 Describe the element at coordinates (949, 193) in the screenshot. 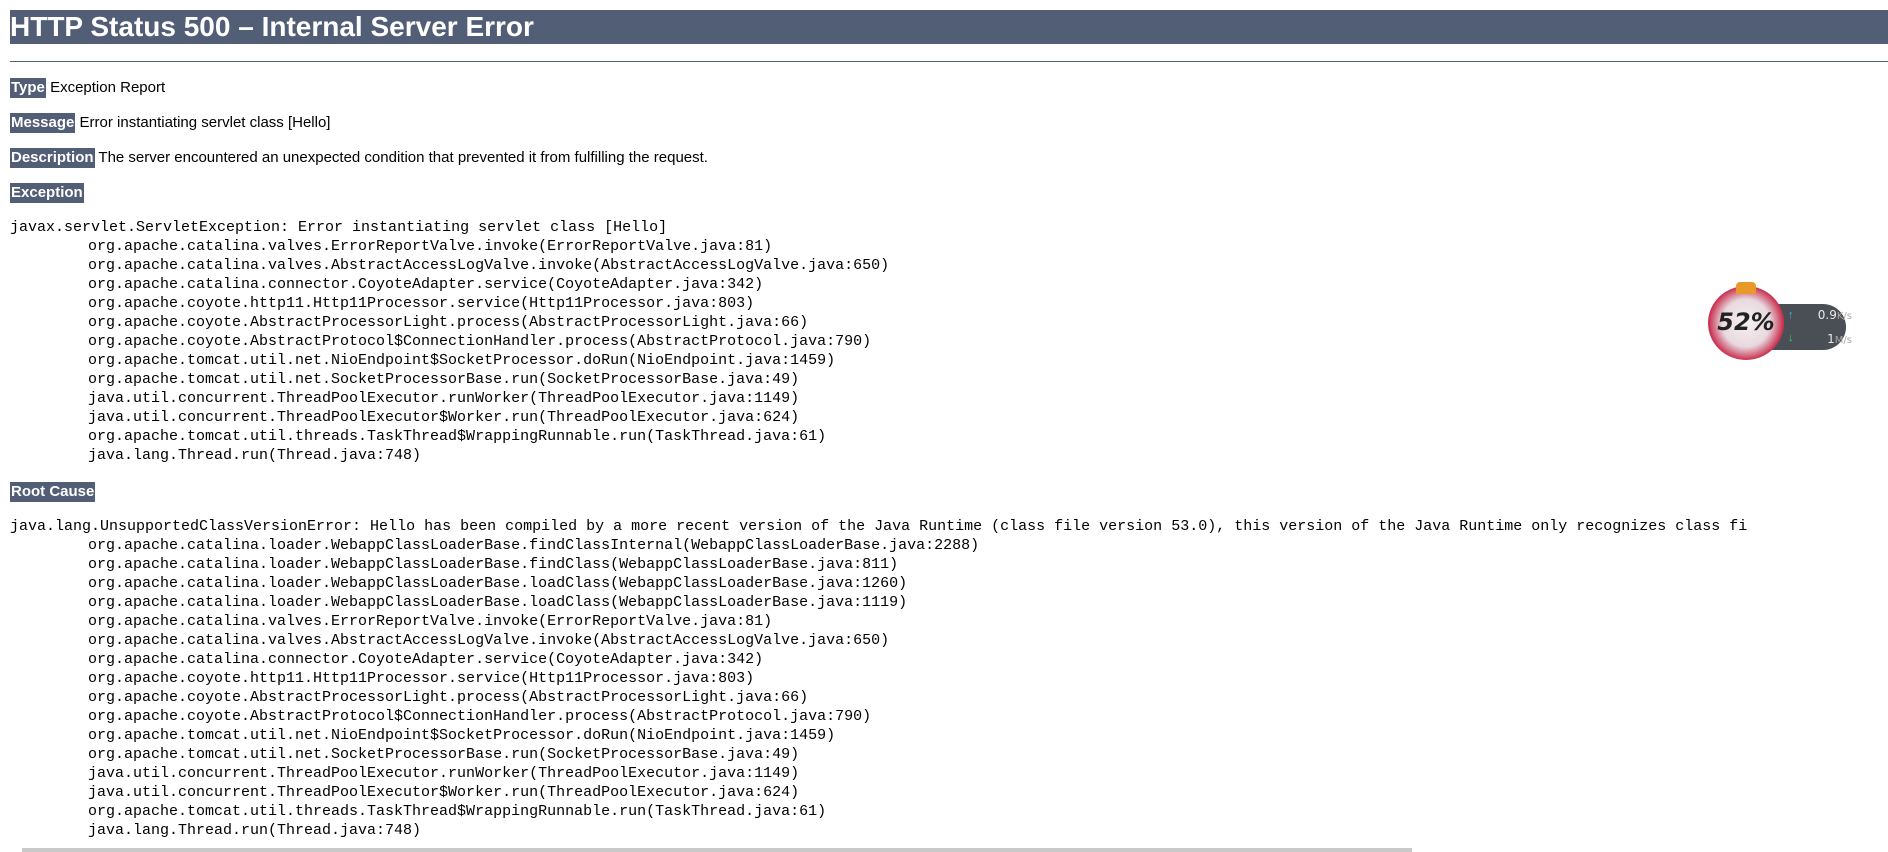

I see `exception-heading: Exception` at that location.